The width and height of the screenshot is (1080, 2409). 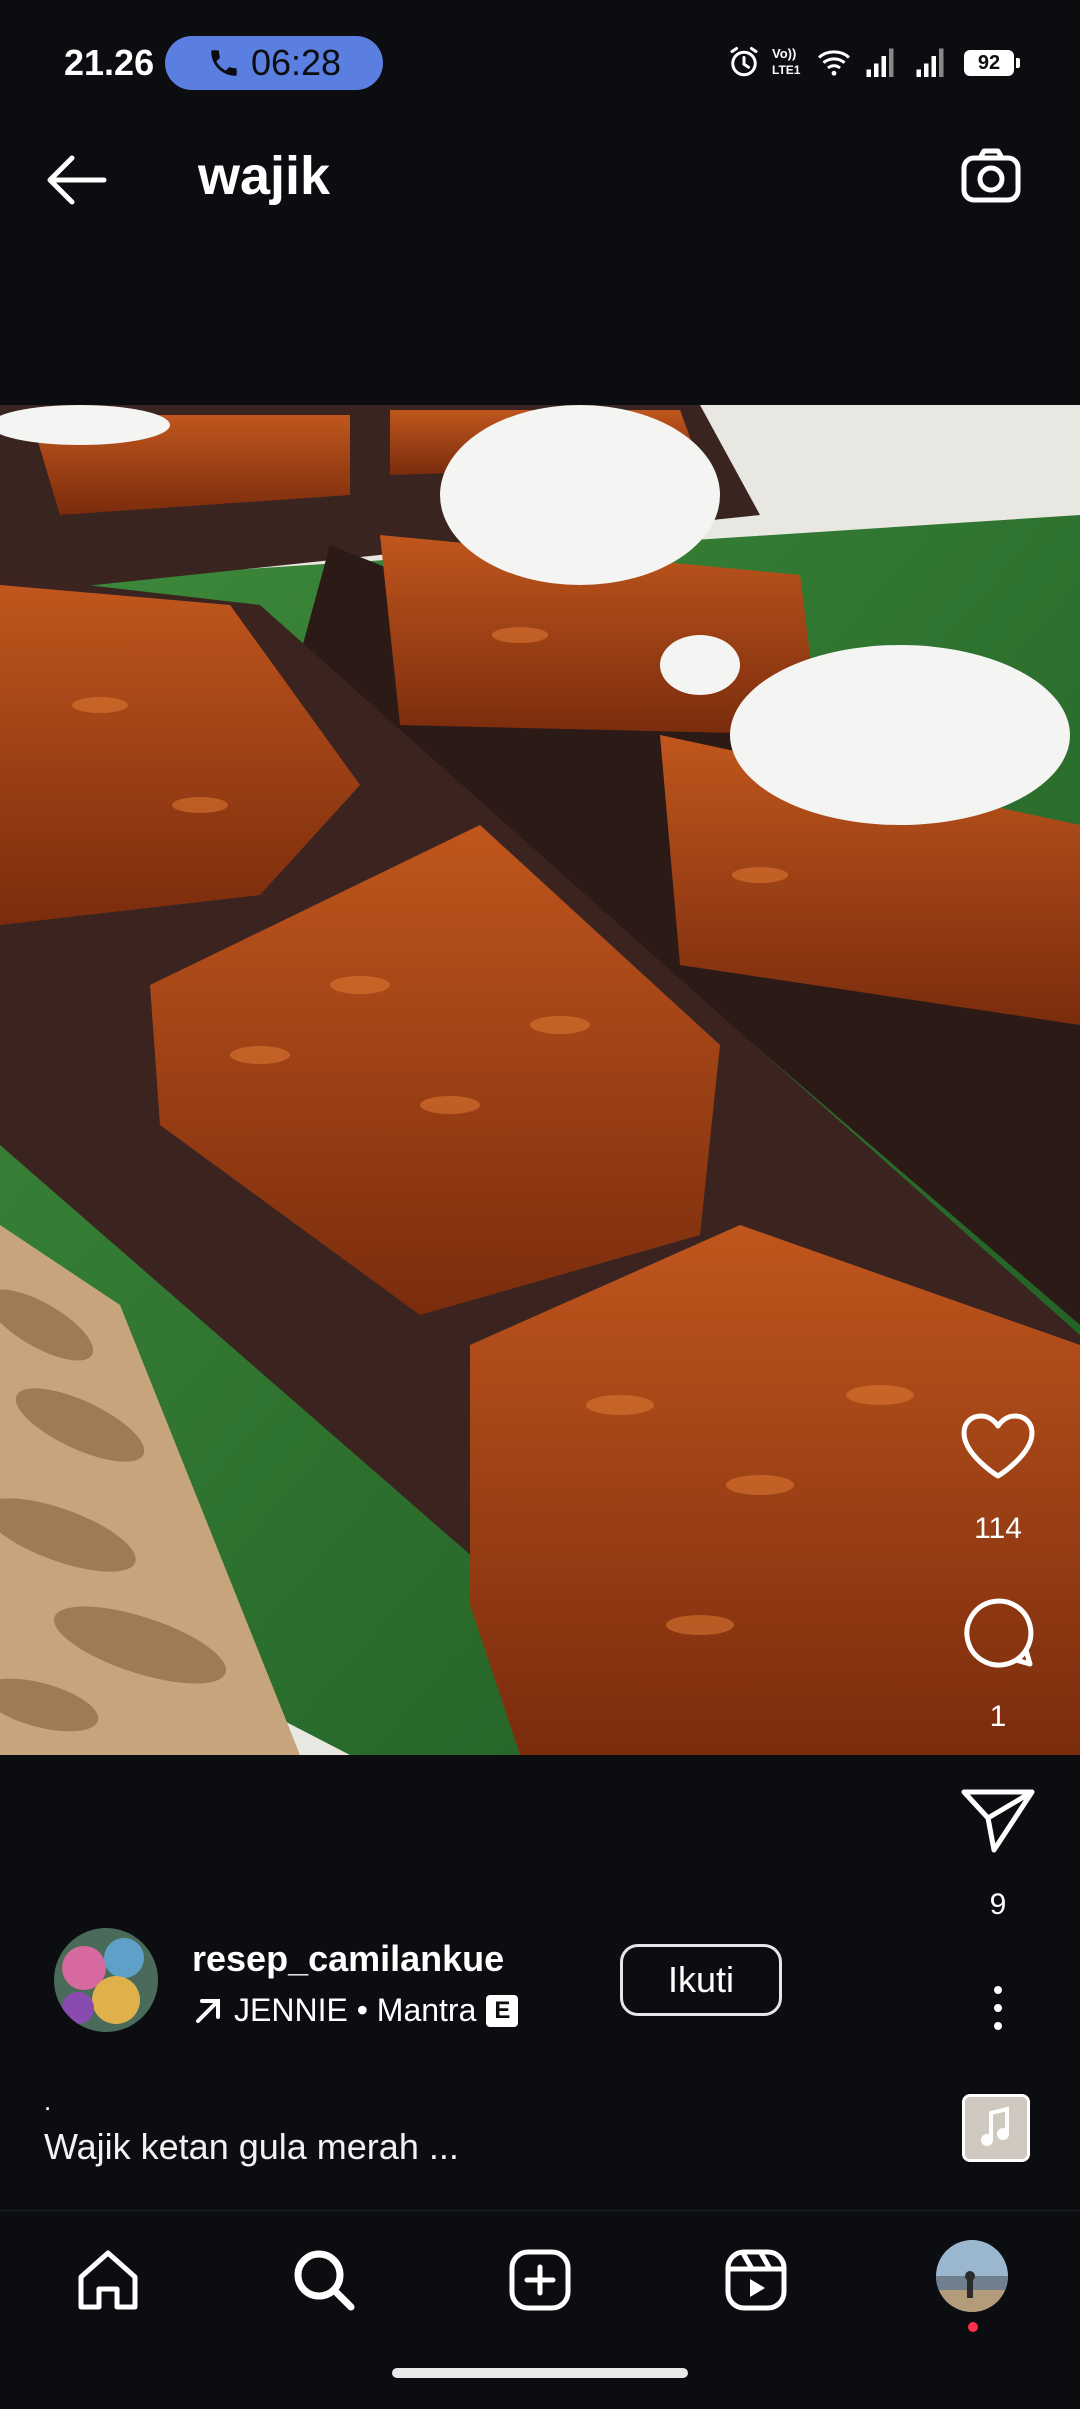 I want to click on audio-thumbnail, so click(x=996, y=2128).